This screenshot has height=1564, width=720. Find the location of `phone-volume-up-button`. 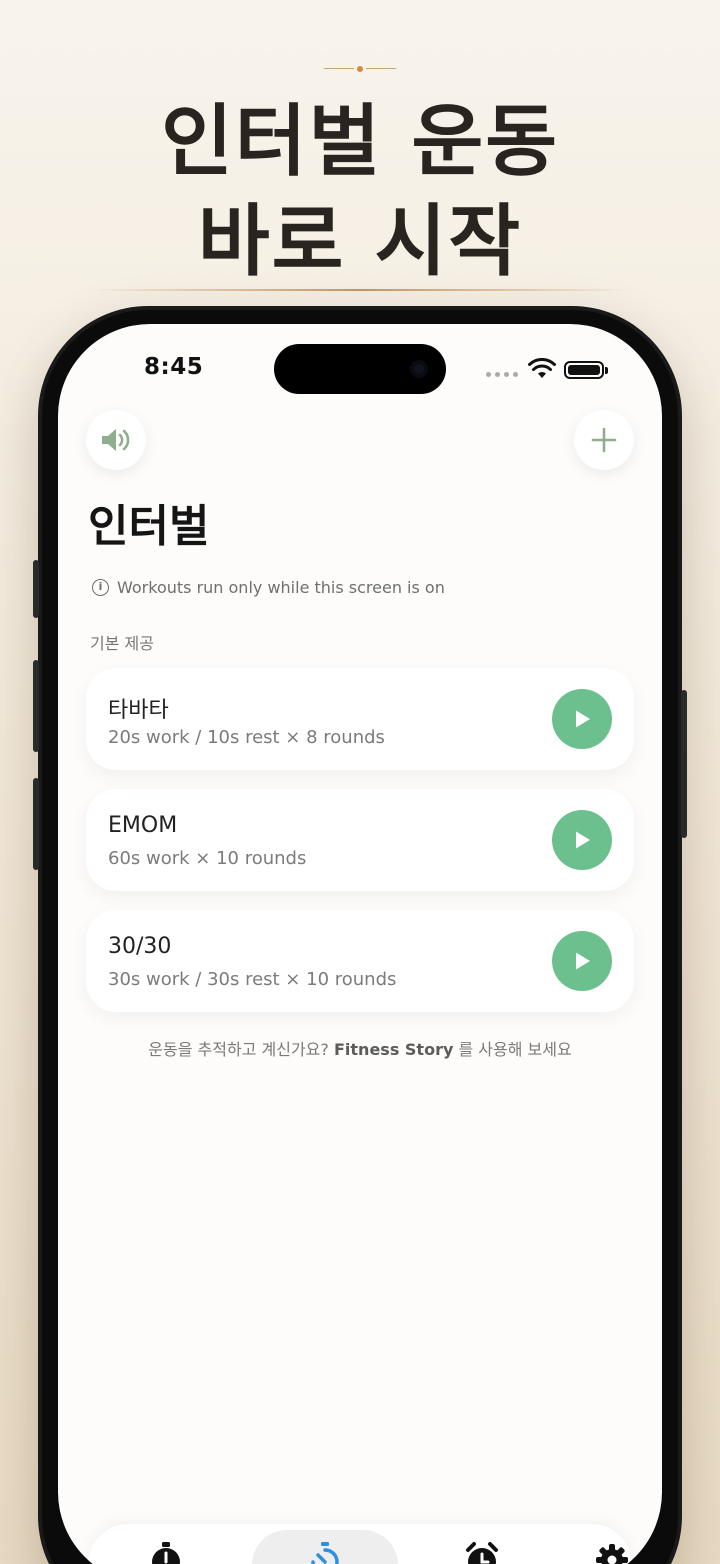

phone-volume-up-button is located at coordinates (36, 706).